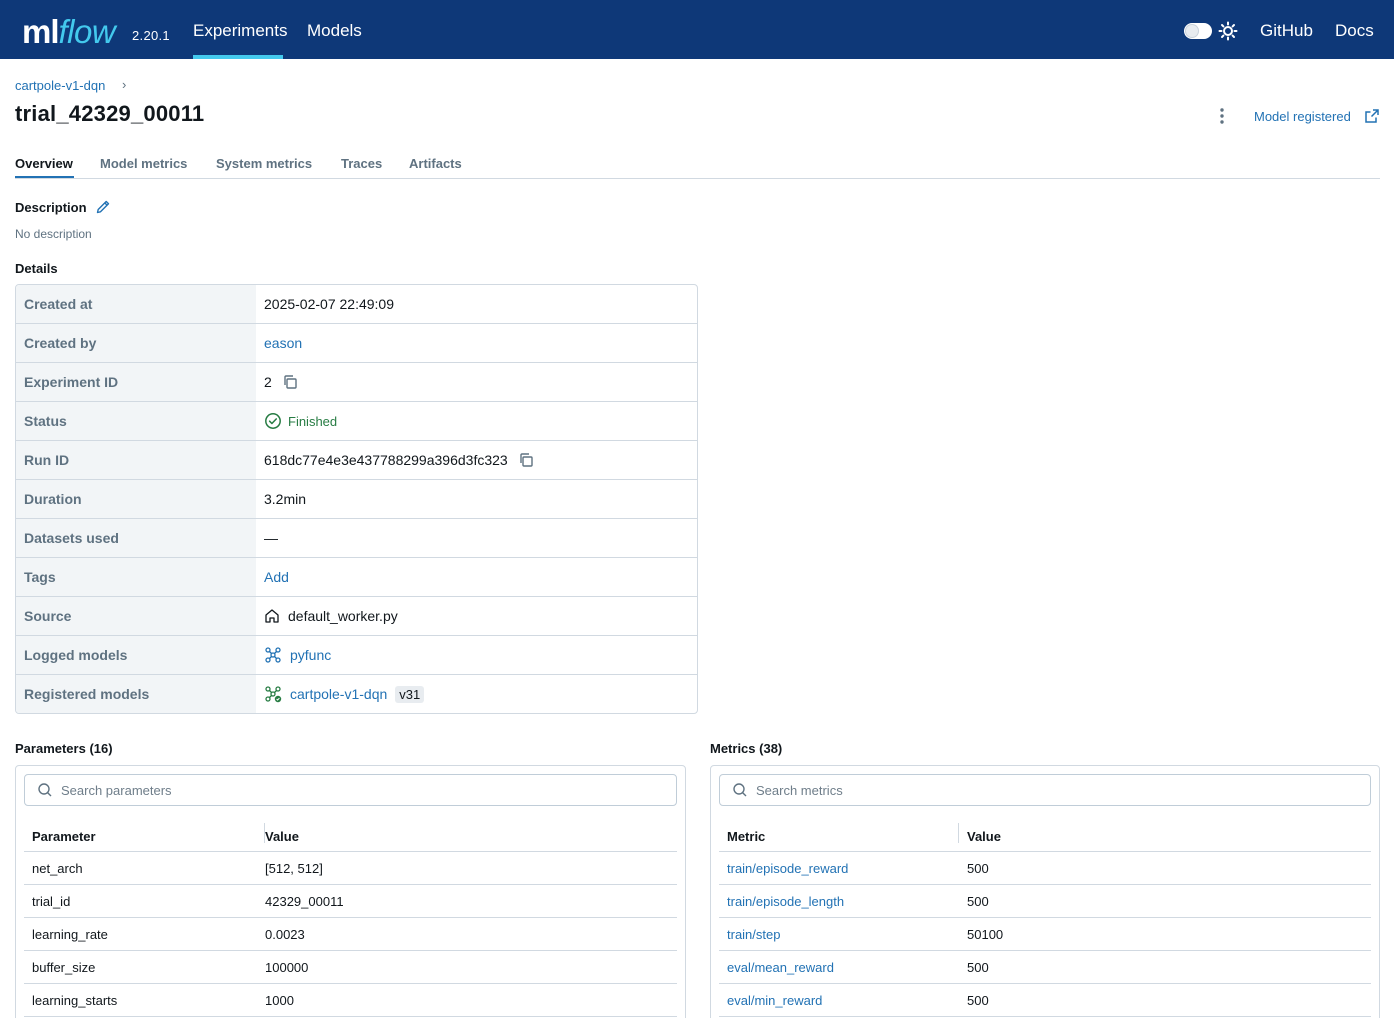 The image size is (1394, 1018). Describe the element at coordinates (268, 382) in the screenshot. I see `experiment-id-value: 2` at that location.